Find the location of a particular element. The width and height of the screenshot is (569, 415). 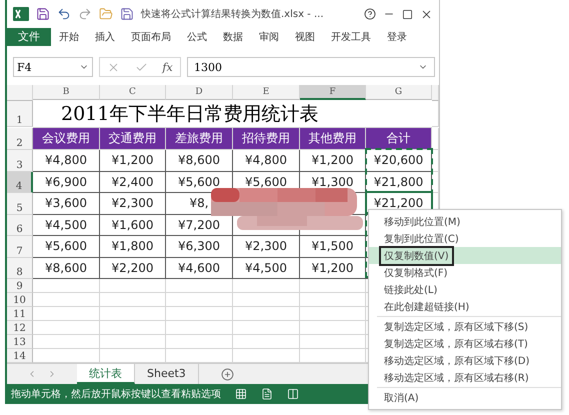

save-icon is located at coordinates (43, 14).